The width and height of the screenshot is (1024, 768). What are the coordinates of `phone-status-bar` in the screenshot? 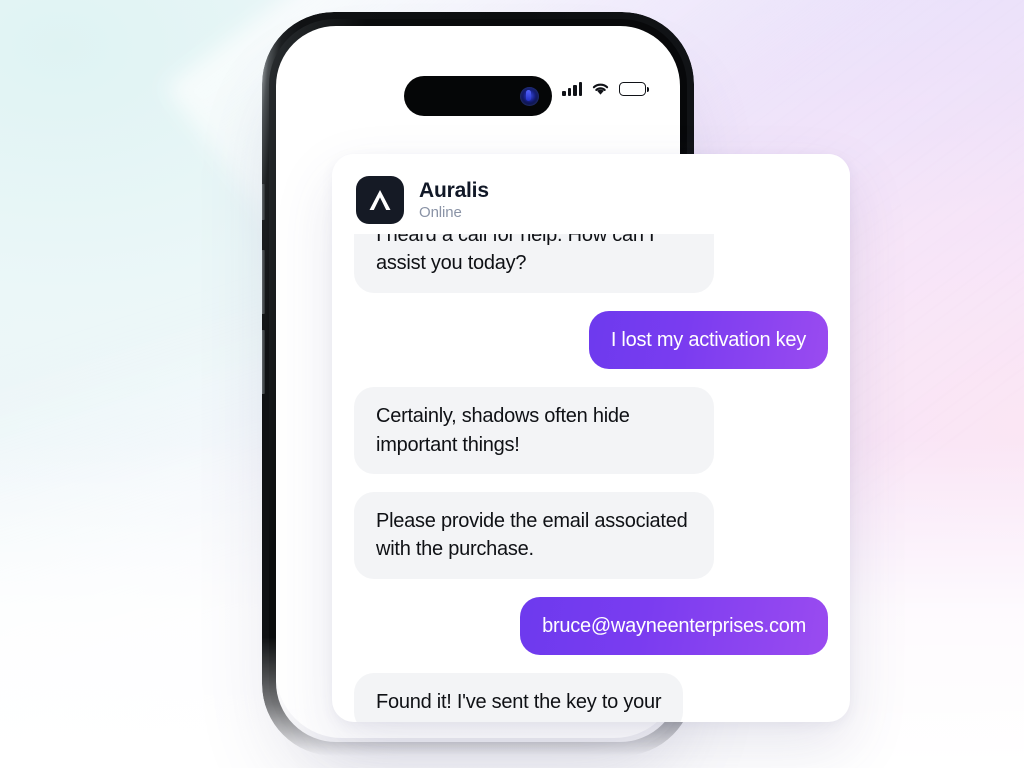 It's located at (478, 93).